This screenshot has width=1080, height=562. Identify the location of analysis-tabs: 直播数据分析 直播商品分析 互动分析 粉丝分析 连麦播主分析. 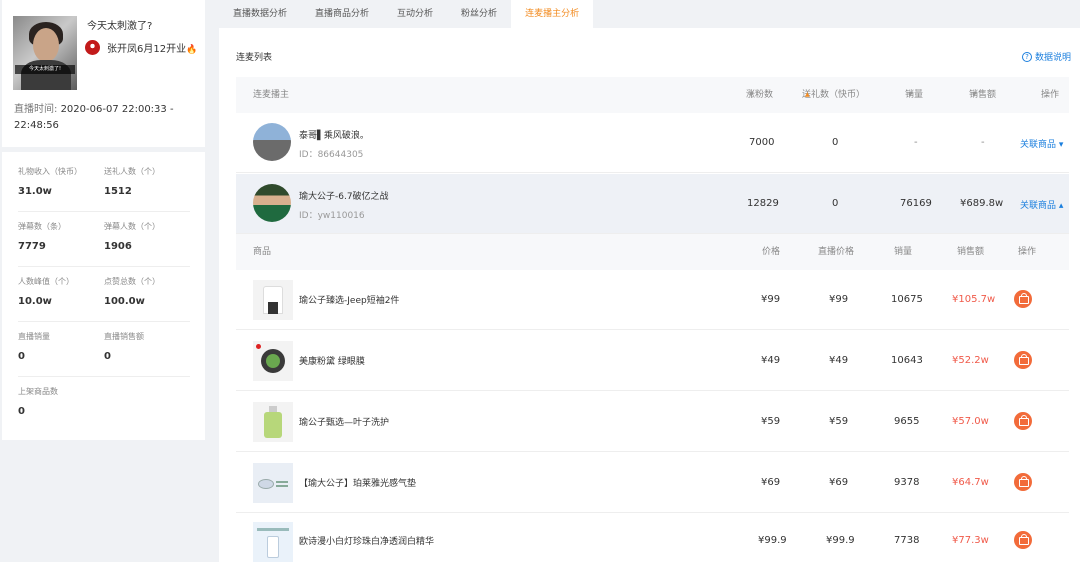
(649, 14).